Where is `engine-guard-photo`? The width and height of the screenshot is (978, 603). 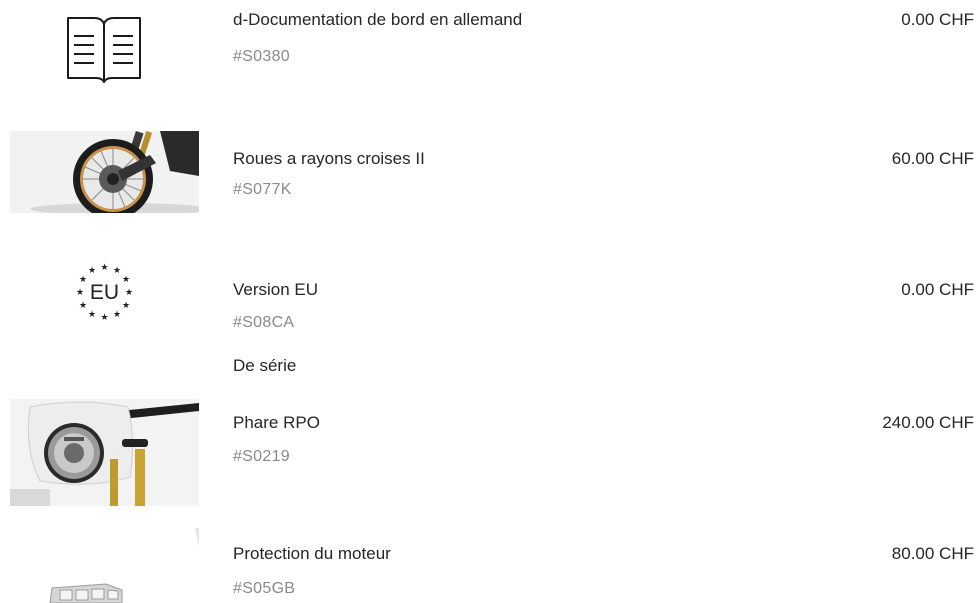
engine-guard-photo is located at coordinates (104, 565).